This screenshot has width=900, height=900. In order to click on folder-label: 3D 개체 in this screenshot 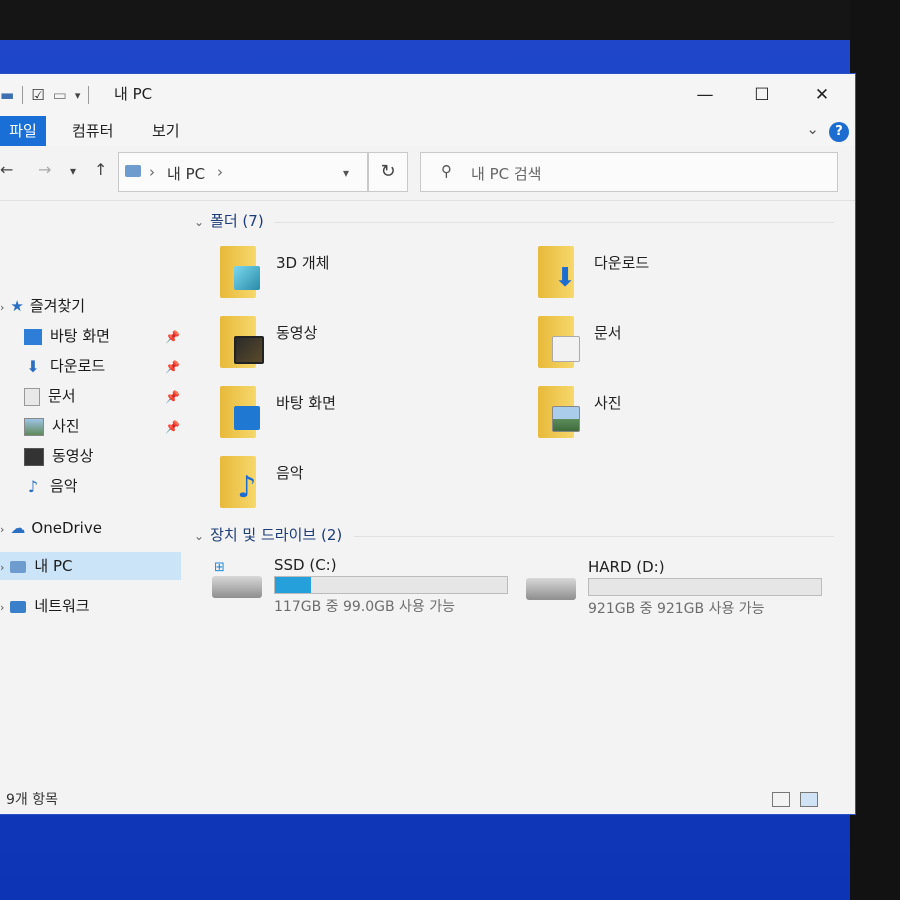, I will do `click(303, 263)`.